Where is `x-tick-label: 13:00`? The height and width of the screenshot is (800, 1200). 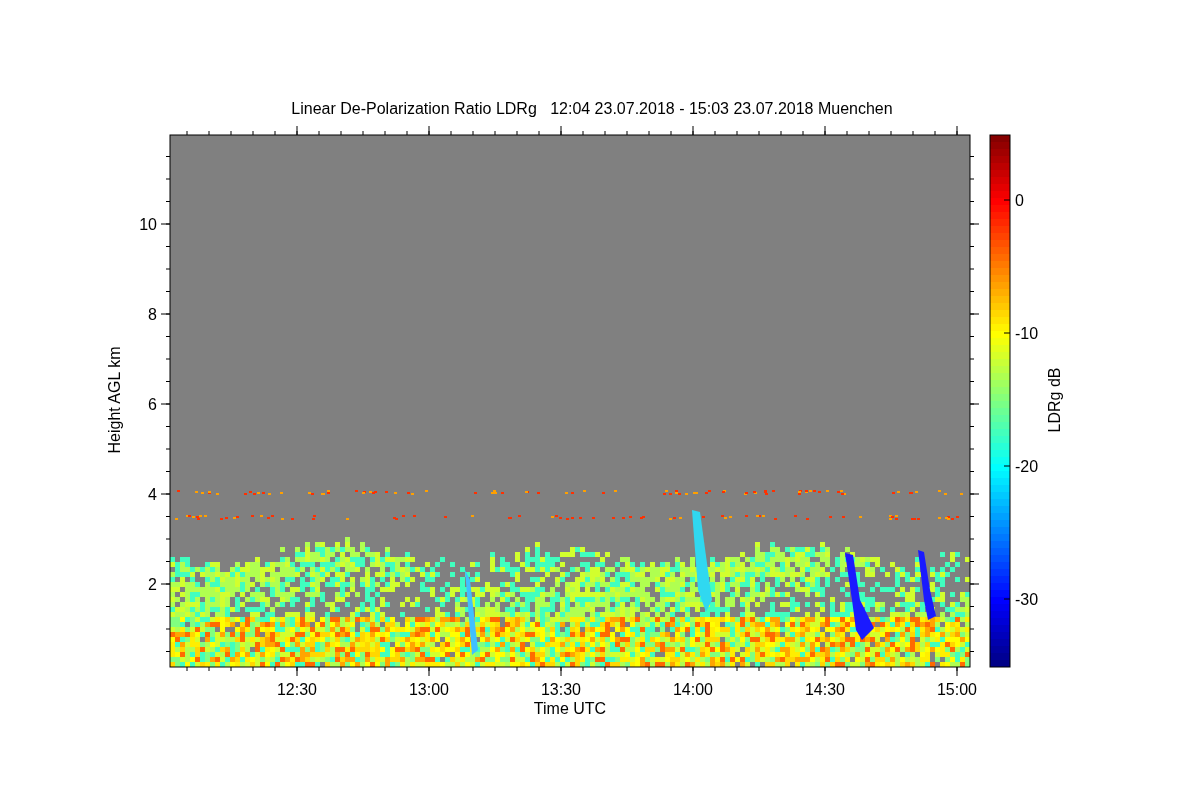 x-tick-label: 13:00 is located at coordinates (429, 689).